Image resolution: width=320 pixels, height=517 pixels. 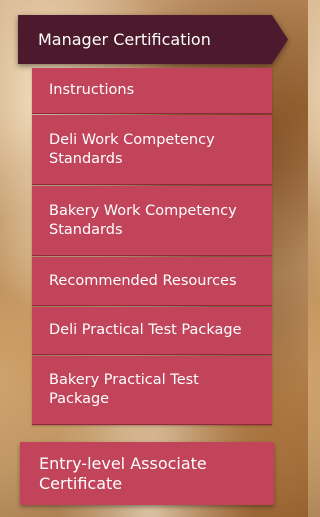 I want to click on menu-item-label: Bakery Practical Test Package, so click(x=124, y=389).